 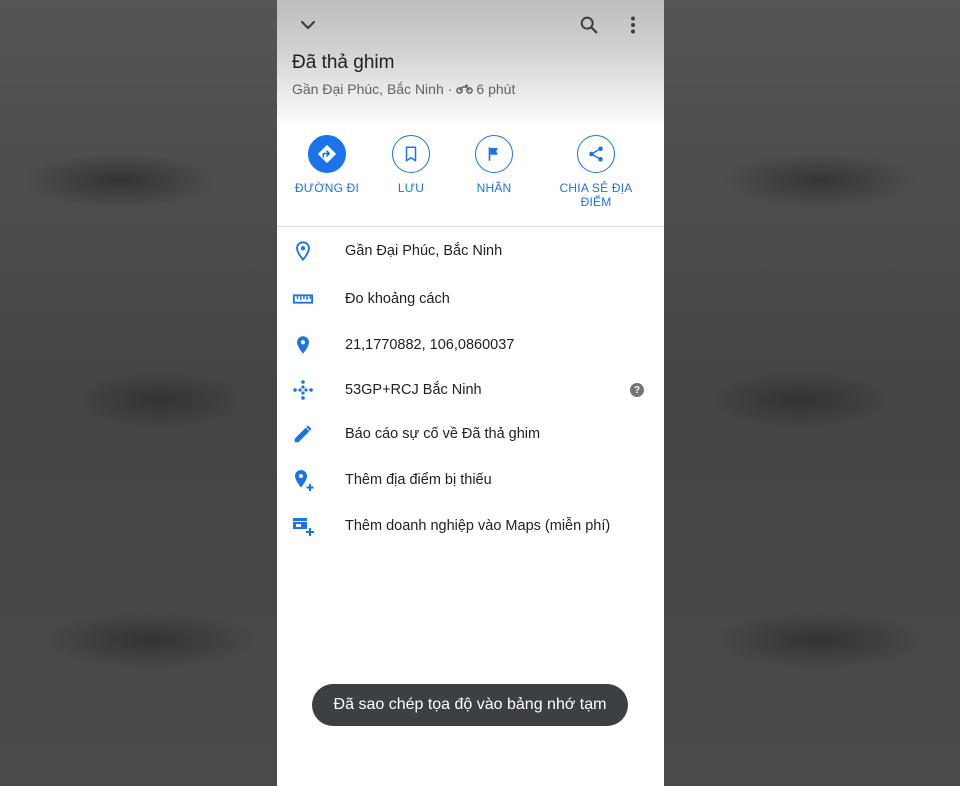 What do you see at coordinates (430, 345) in the screenshot?
I see `detail-text: 21,1770882, 106,0860037` at bounding box center [430, 345].